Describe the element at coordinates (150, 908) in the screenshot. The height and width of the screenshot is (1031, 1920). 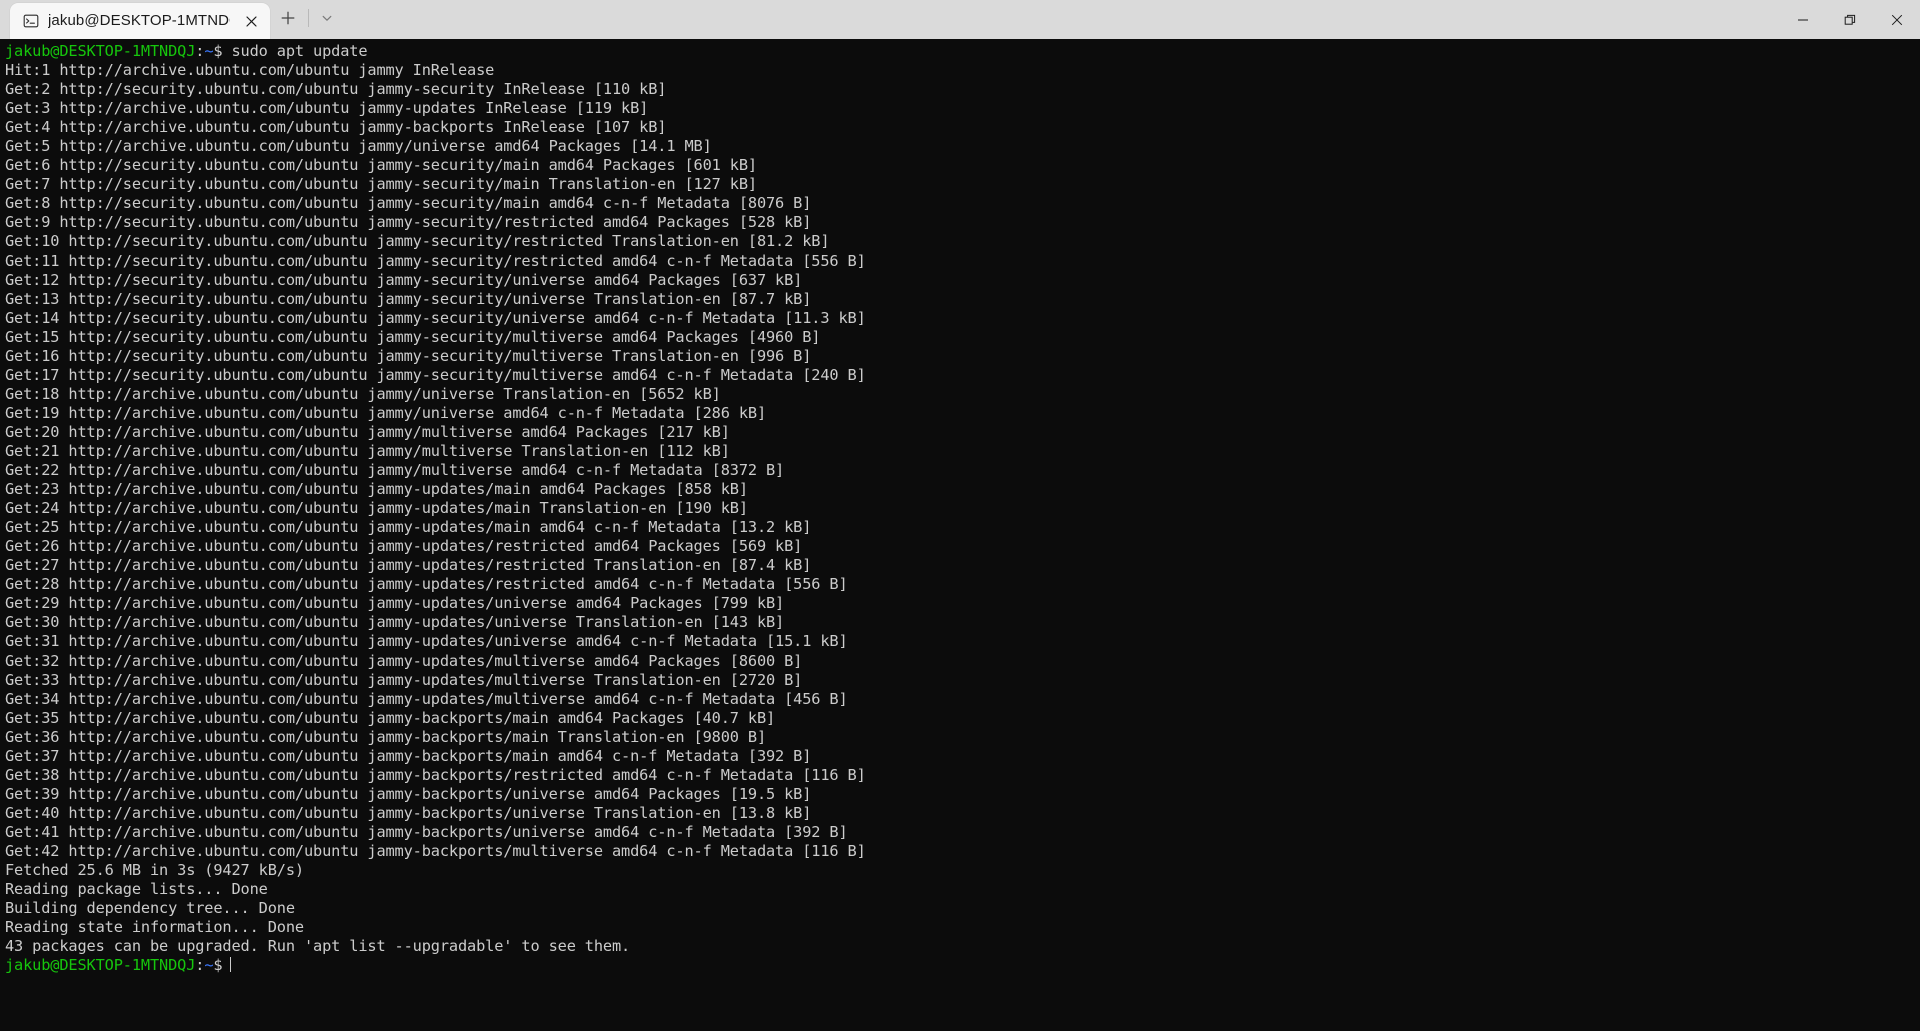
I see `terminal-output-line: Building dependency tree... Done` at that location.